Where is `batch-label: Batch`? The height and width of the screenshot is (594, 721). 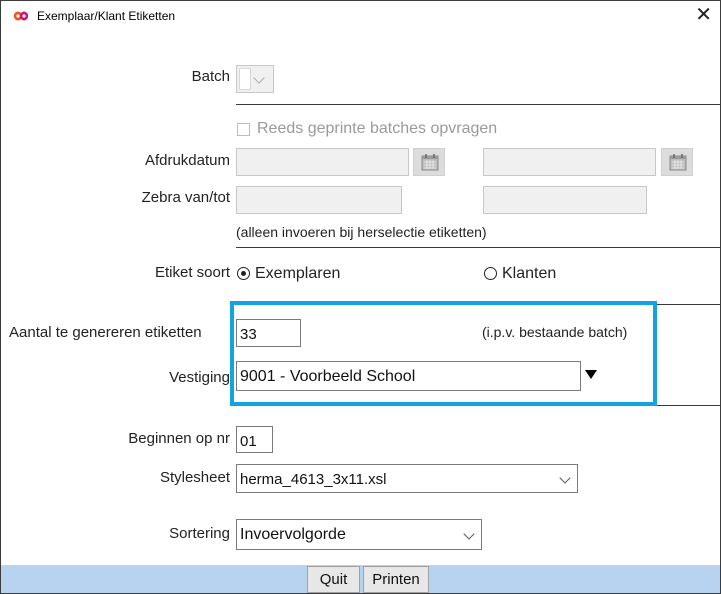 batch-label: Batch is located at coordinates (210, 76).